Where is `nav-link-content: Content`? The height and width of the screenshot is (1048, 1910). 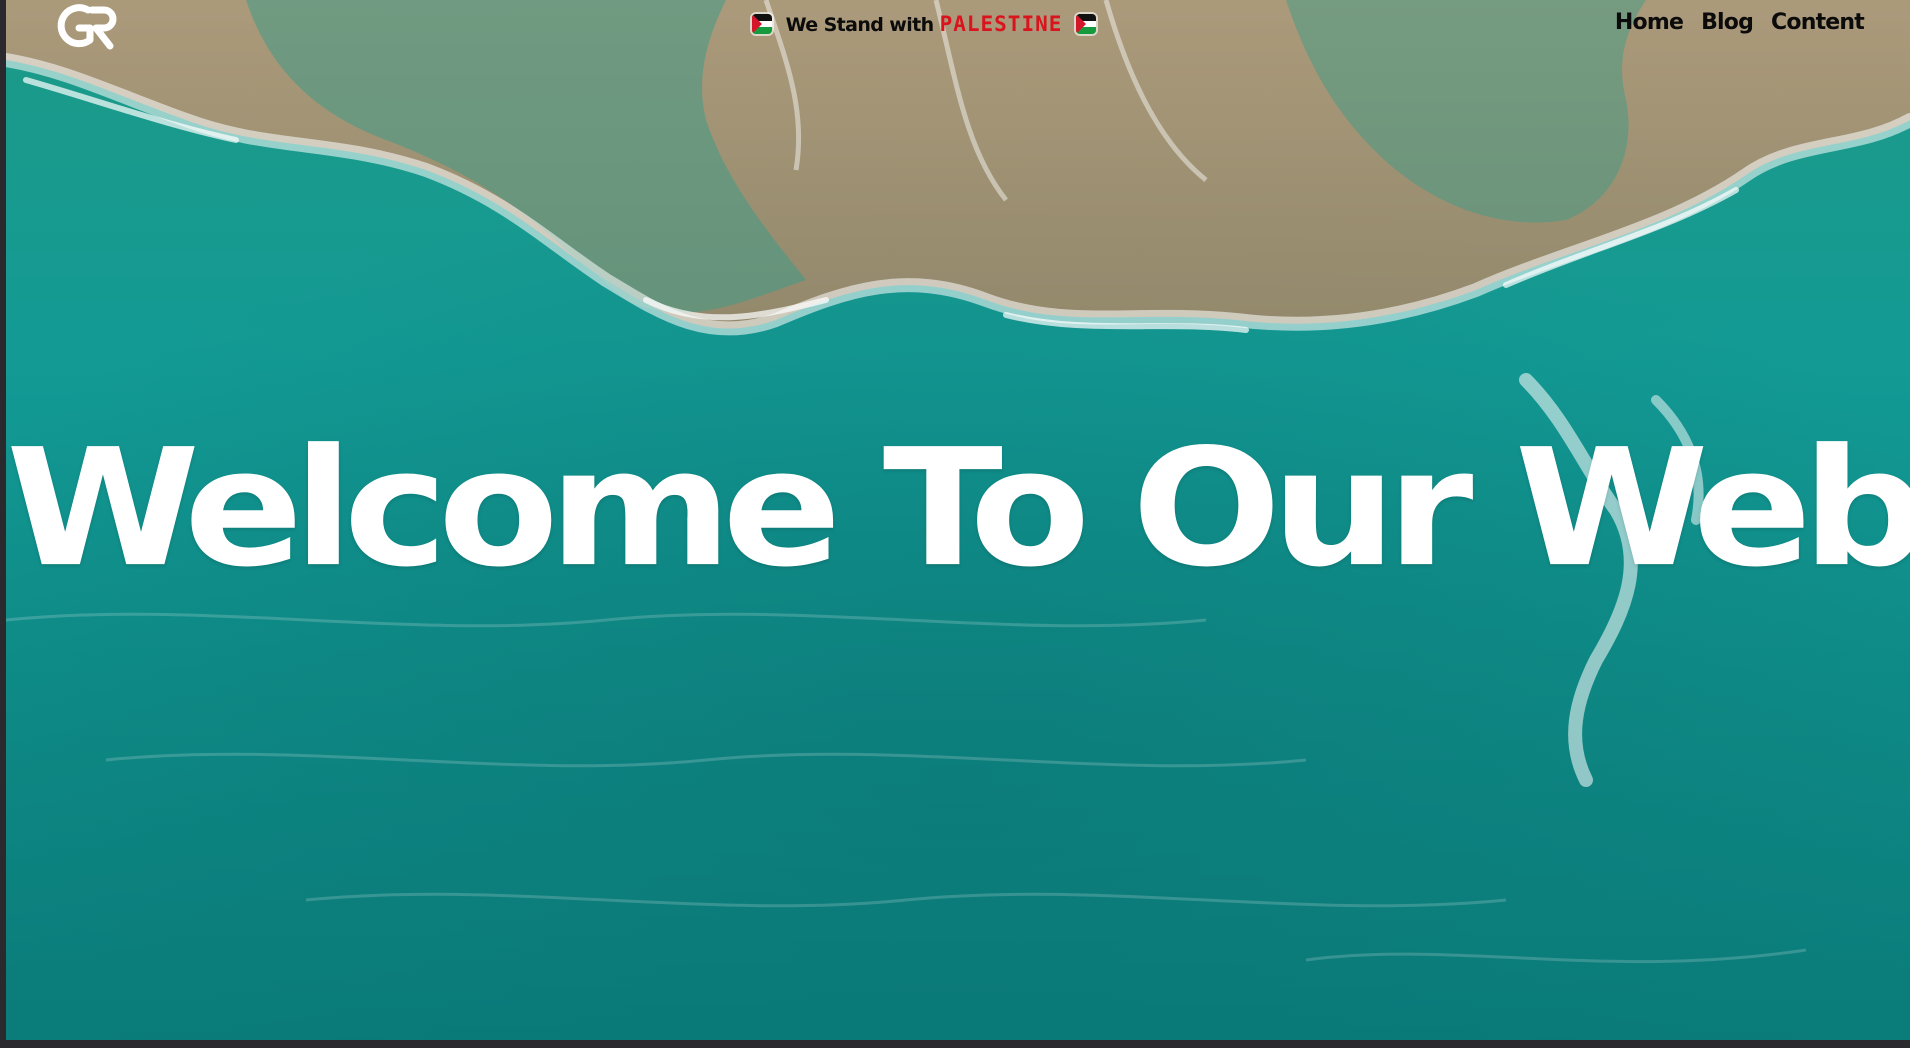
nav-link-content: Content is located at coordinates (1818, 22).